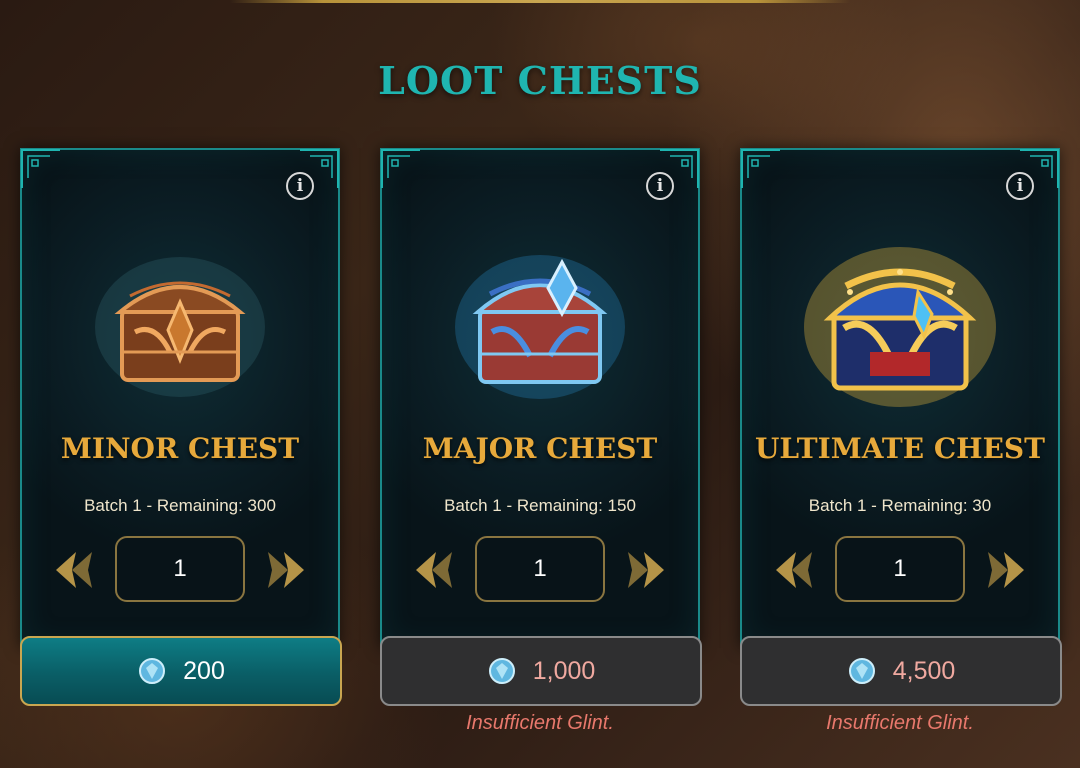 The image size is (1080, 768). What do you see at coordinates (540, 448) in the screenshot?
I see `chest-name: MAJOR CHEST` at bounding box center [540, 448].